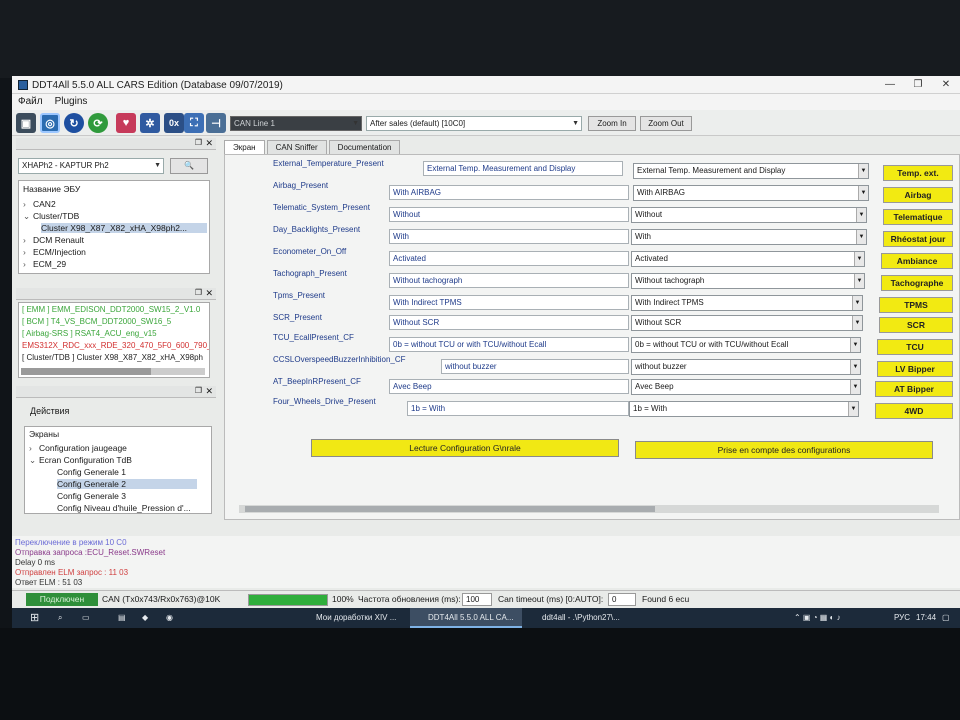 This screenshot has width=960, height=720. Describe the element at coordinates (74, 123) in the screenshot. I see `refresh-icon: ↻` at that location.